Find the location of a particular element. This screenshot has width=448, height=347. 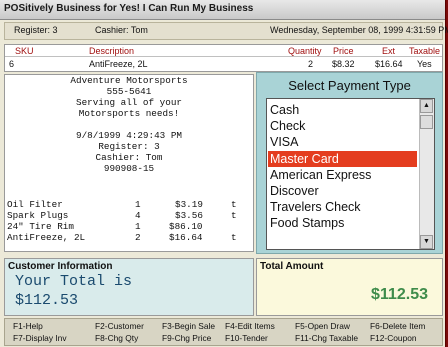

fkey-f5-open-draw: F5-Open Draw is located at coordinates (322, 326).